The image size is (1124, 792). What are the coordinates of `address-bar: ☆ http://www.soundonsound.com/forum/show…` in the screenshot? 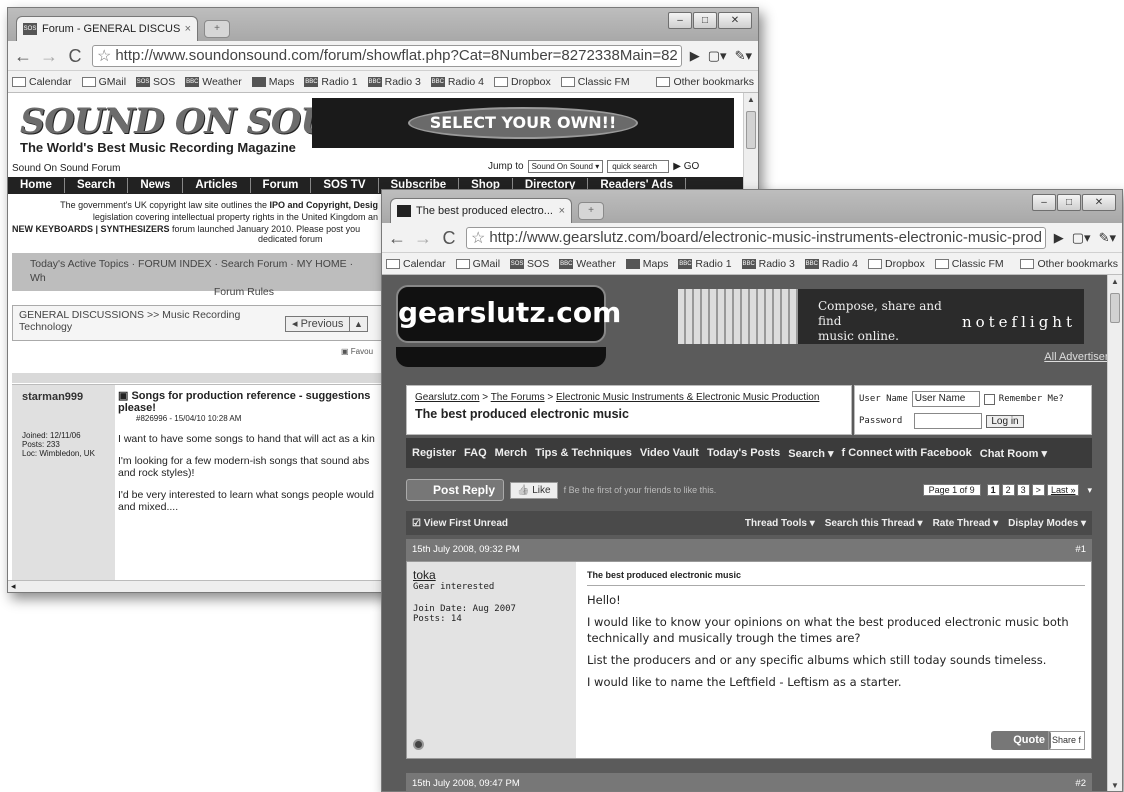 It's located at (387, 55).